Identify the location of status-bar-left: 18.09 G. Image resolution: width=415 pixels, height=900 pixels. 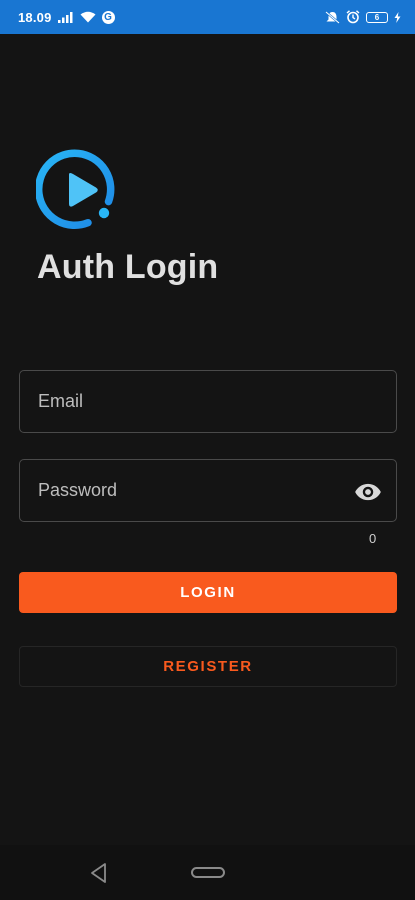
(66, 17).